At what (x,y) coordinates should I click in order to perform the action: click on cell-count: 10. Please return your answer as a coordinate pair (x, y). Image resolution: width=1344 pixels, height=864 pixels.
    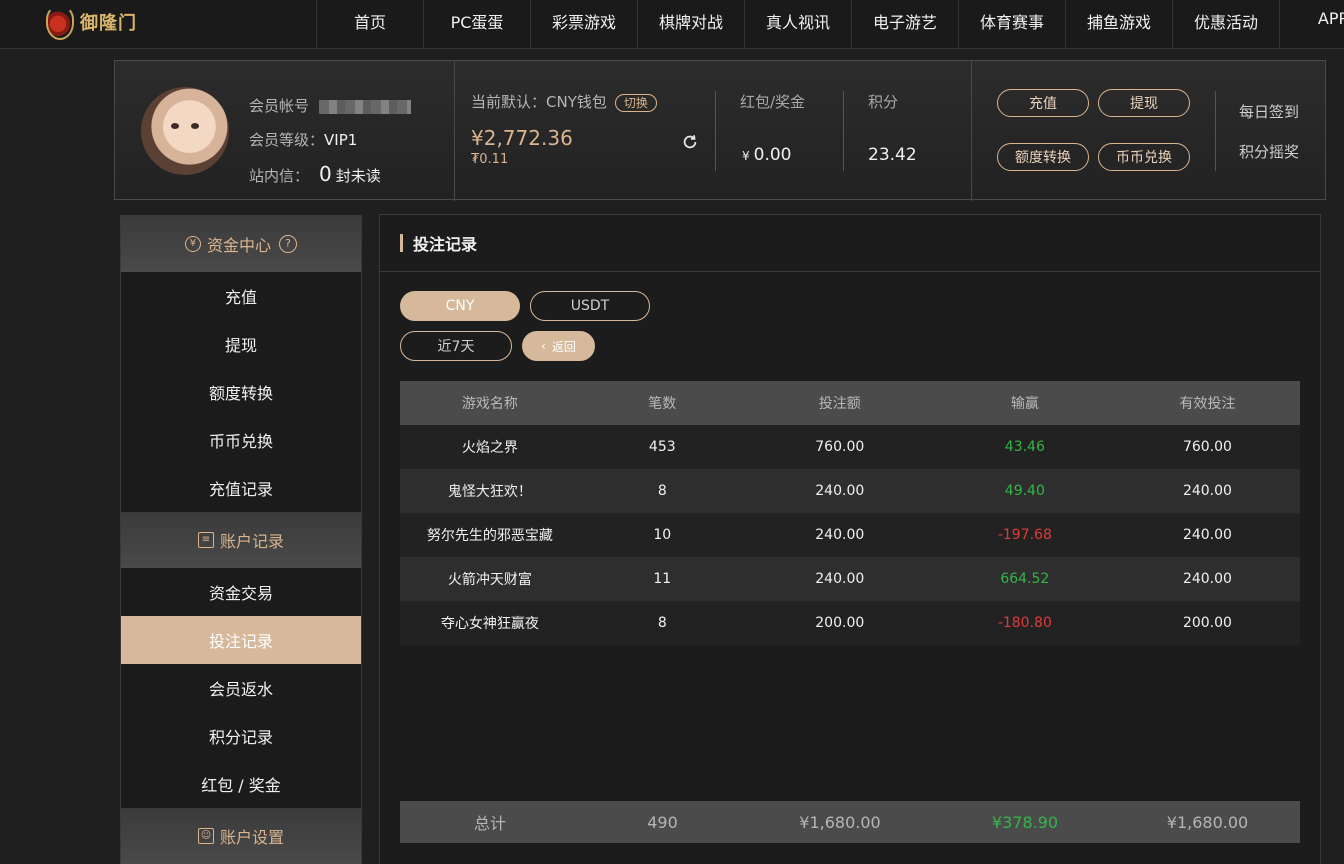
    Looking at the image, I should click on (662, 535).